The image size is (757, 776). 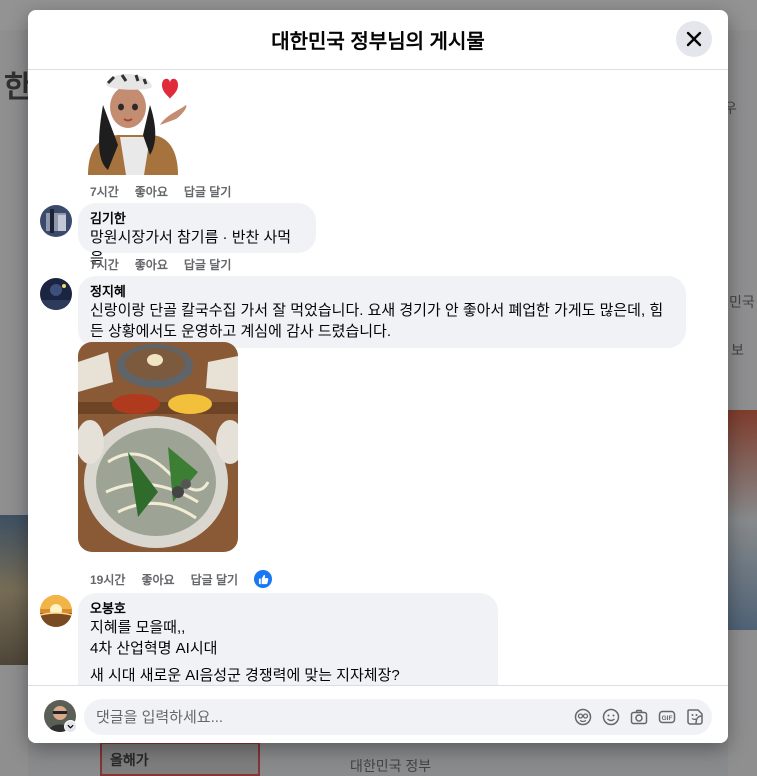 I want to click on composer-icons: GIF, so click(x=639, y=717).